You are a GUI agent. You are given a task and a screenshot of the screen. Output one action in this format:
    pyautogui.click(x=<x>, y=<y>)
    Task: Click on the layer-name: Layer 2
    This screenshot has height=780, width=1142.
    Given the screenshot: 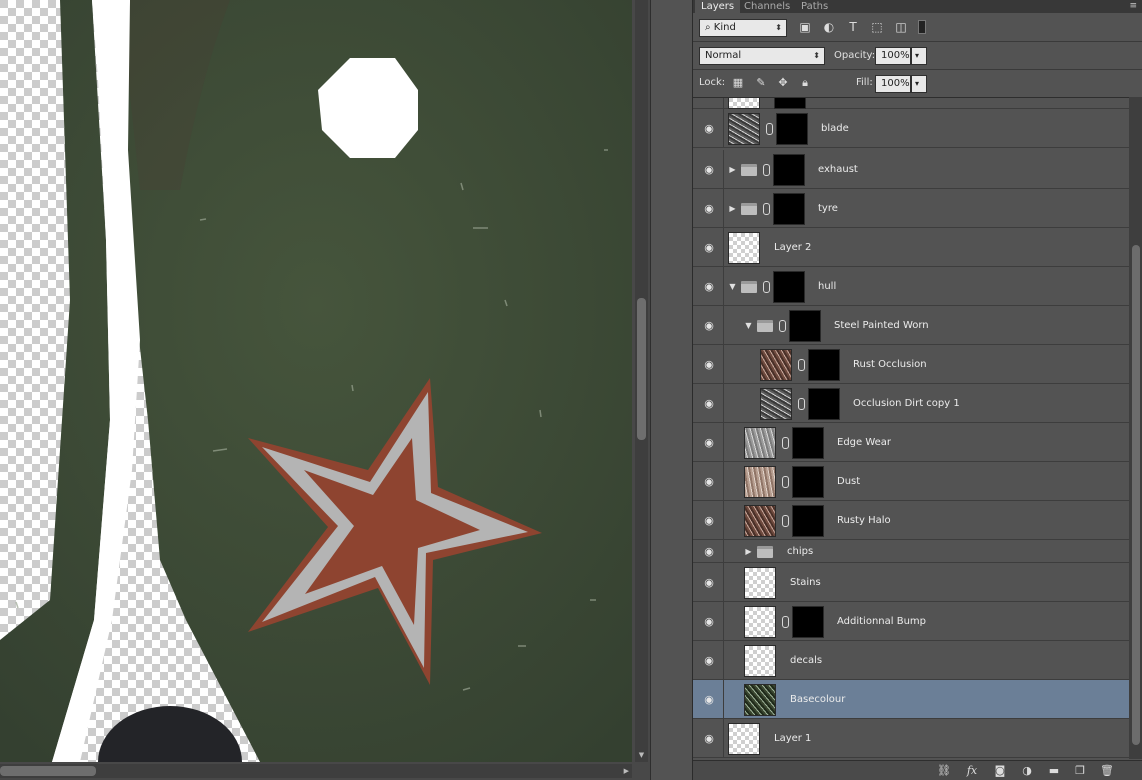 What is the action you would take?
    pyautogui.click(x=792, y=247)
    